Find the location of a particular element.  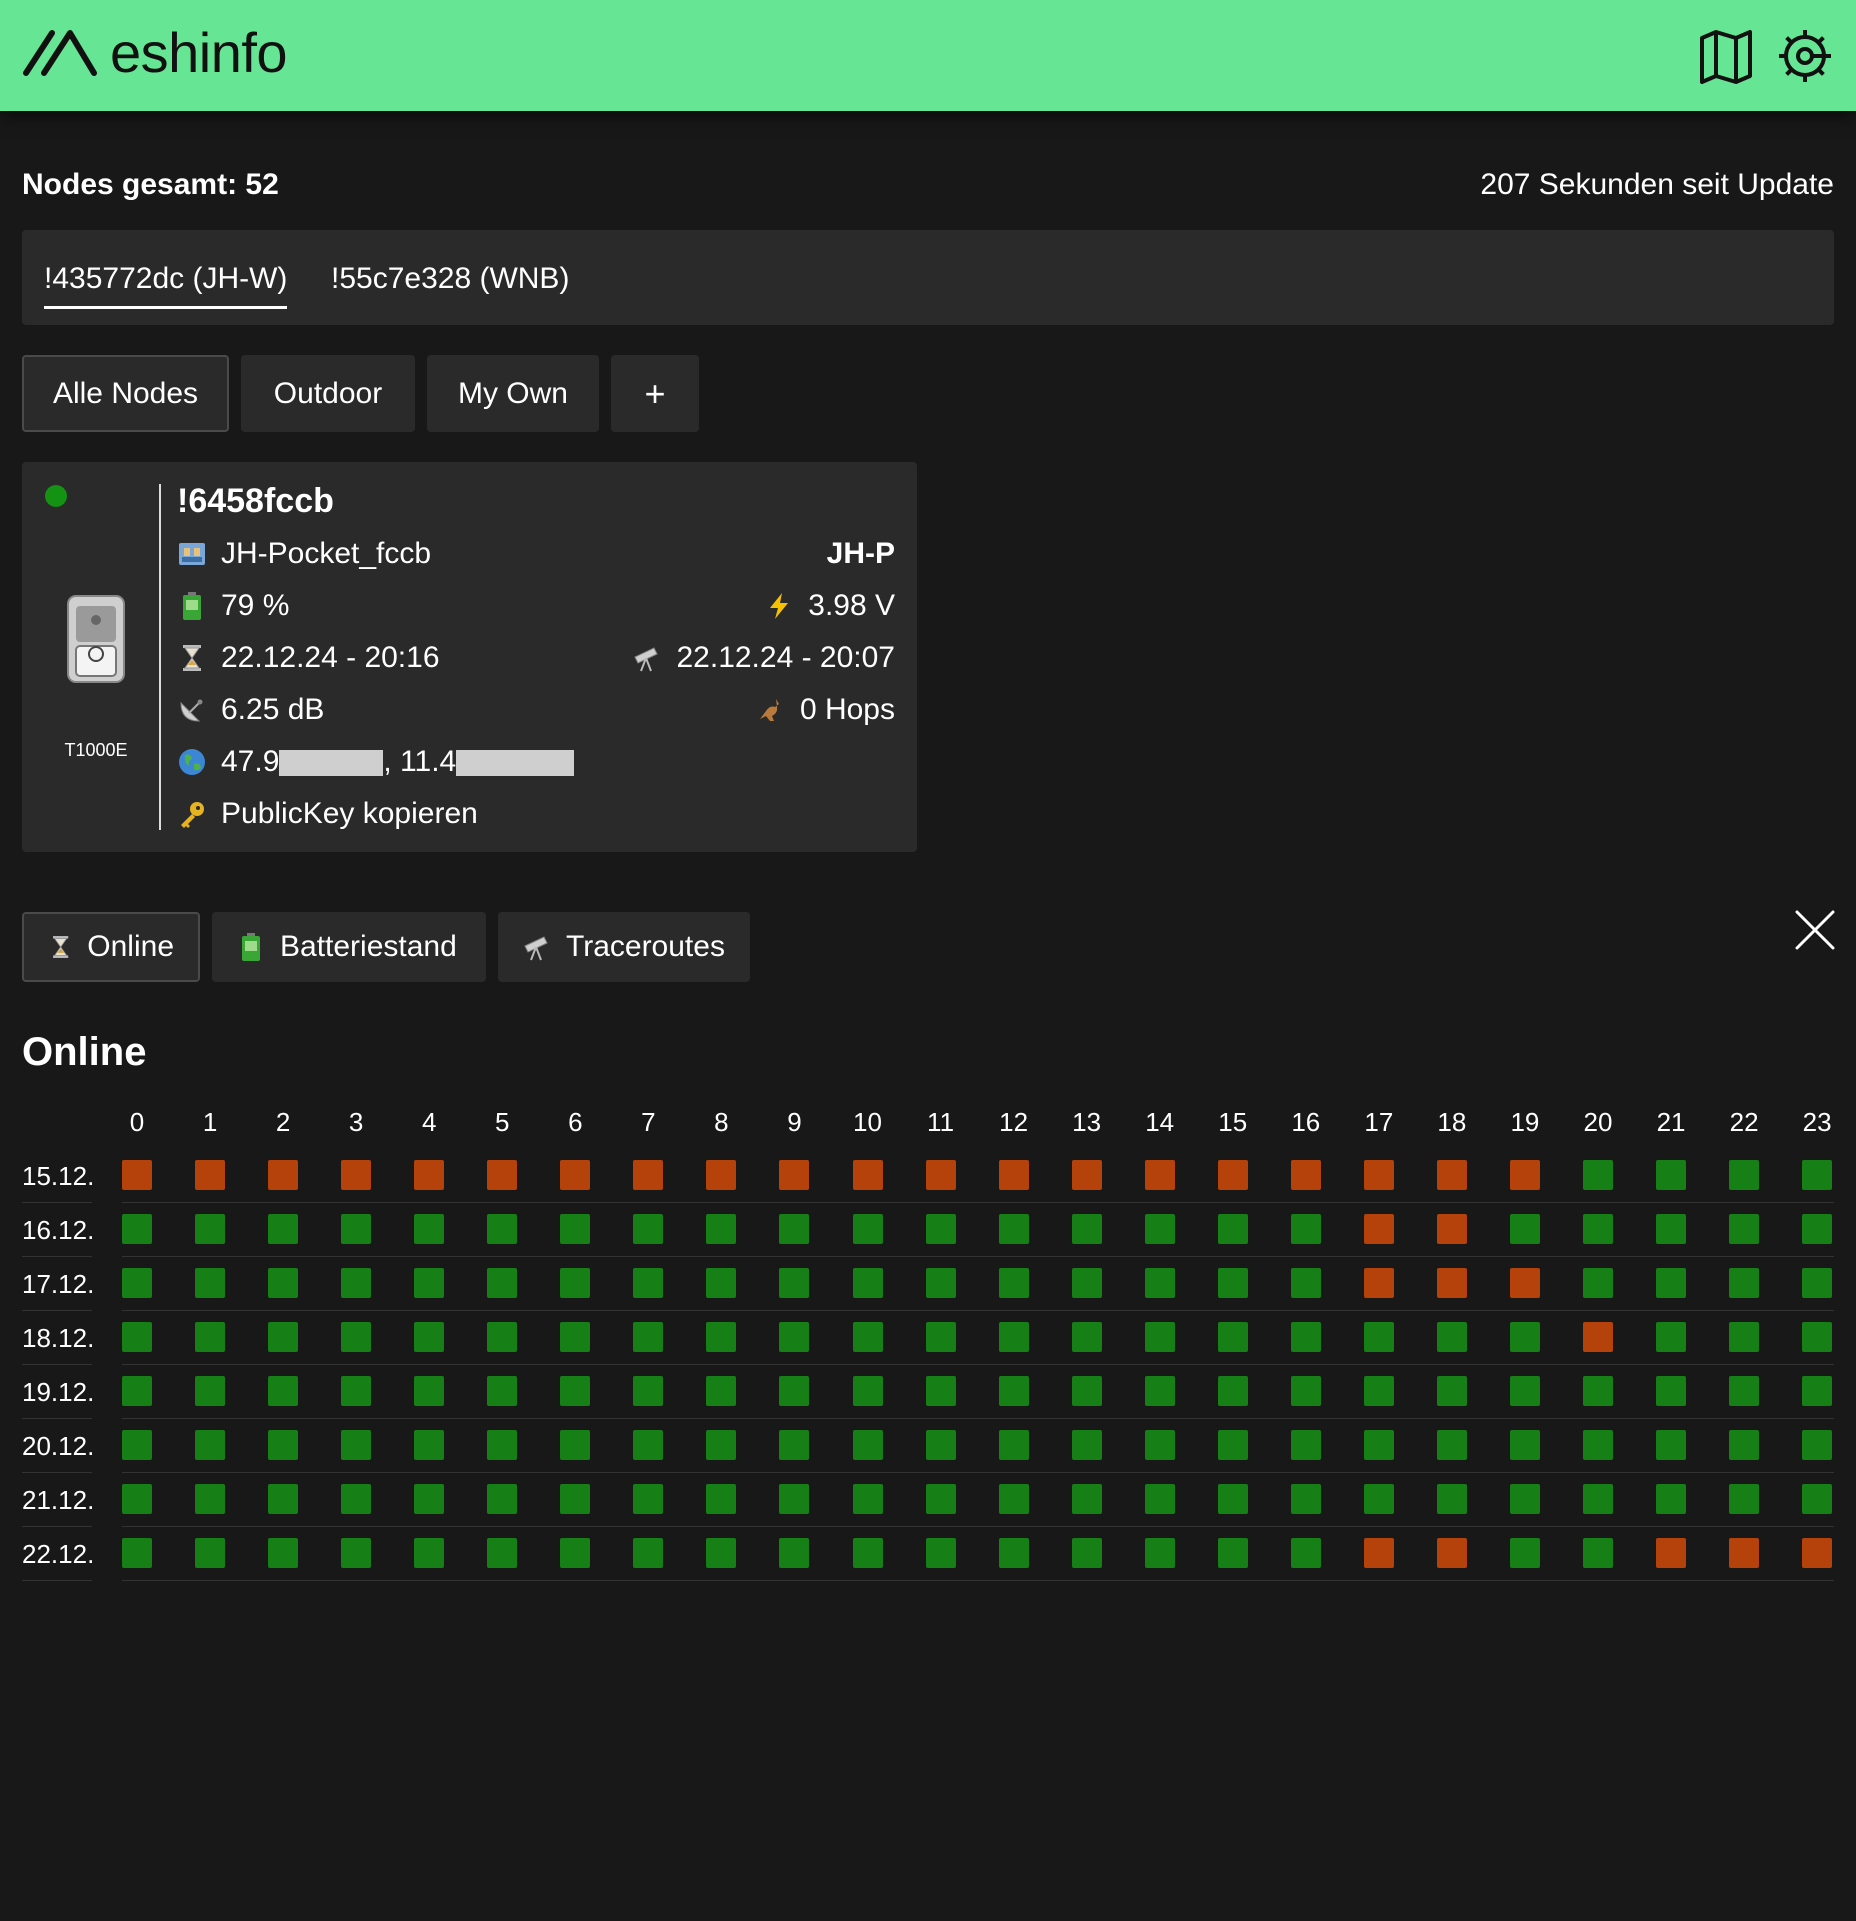

hour-label: 20 is located at coordinates (1598, 1122).